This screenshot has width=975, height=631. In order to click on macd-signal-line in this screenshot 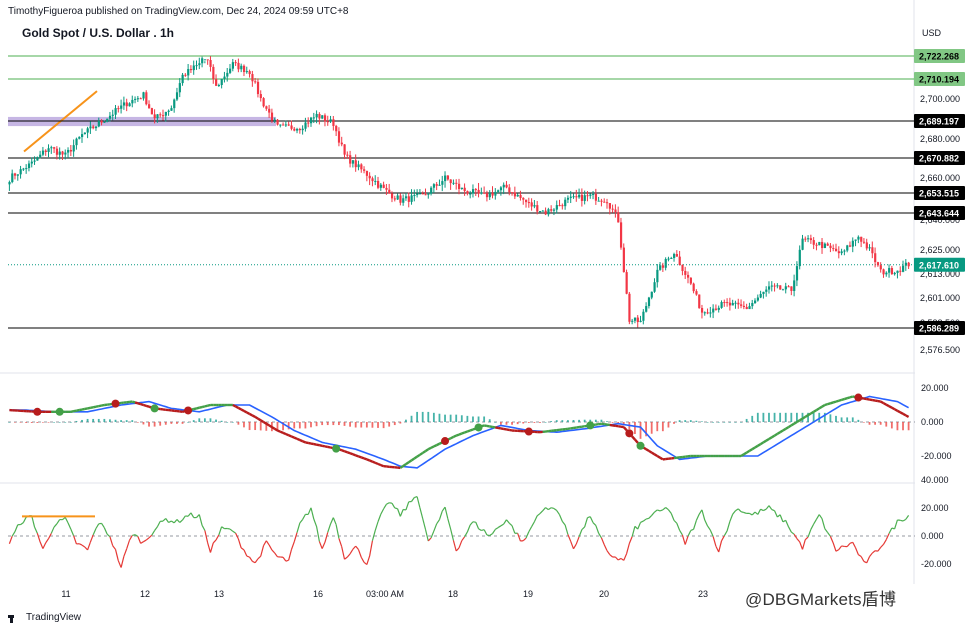, I will do `click(459, 432)`.